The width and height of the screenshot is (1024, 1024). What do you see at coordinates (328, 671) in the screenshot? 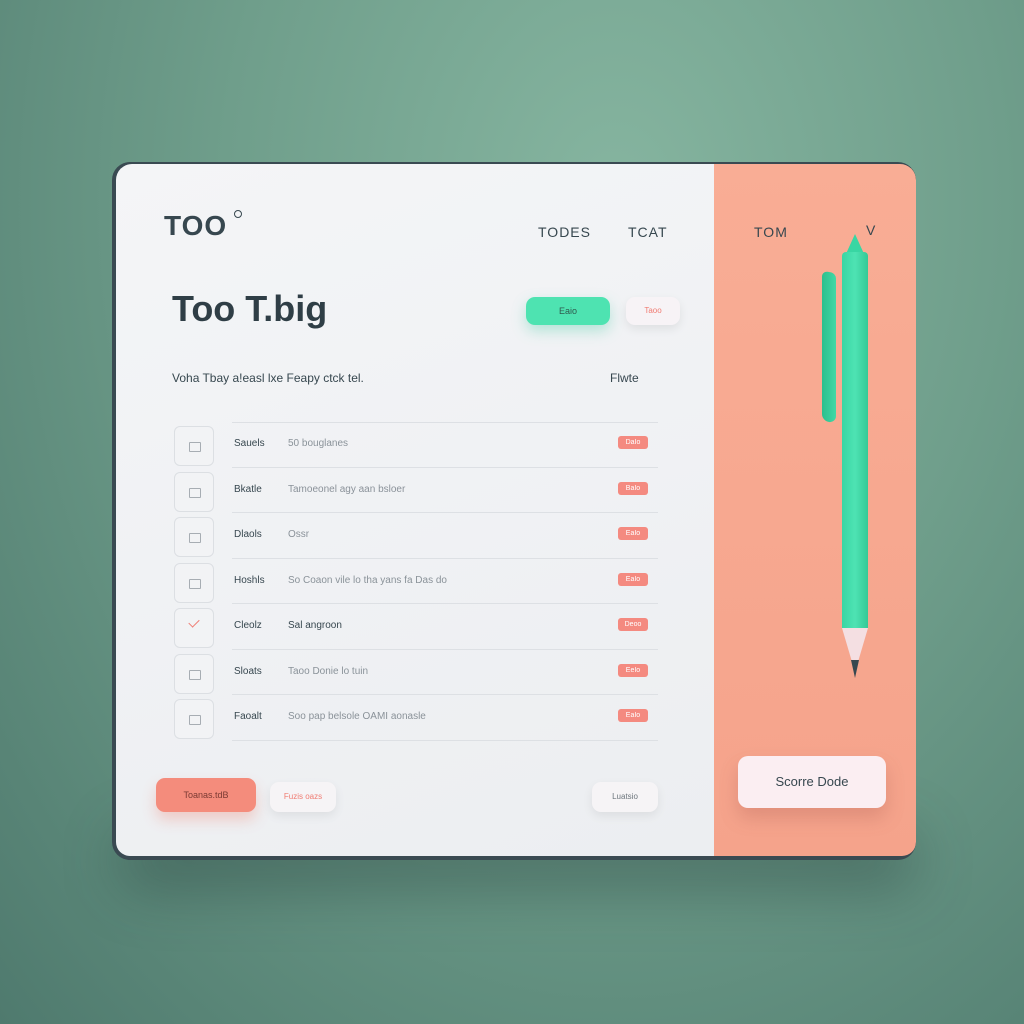
I see `task-description: Taoo Donie lo tuin` at bounding box center [328, 671].